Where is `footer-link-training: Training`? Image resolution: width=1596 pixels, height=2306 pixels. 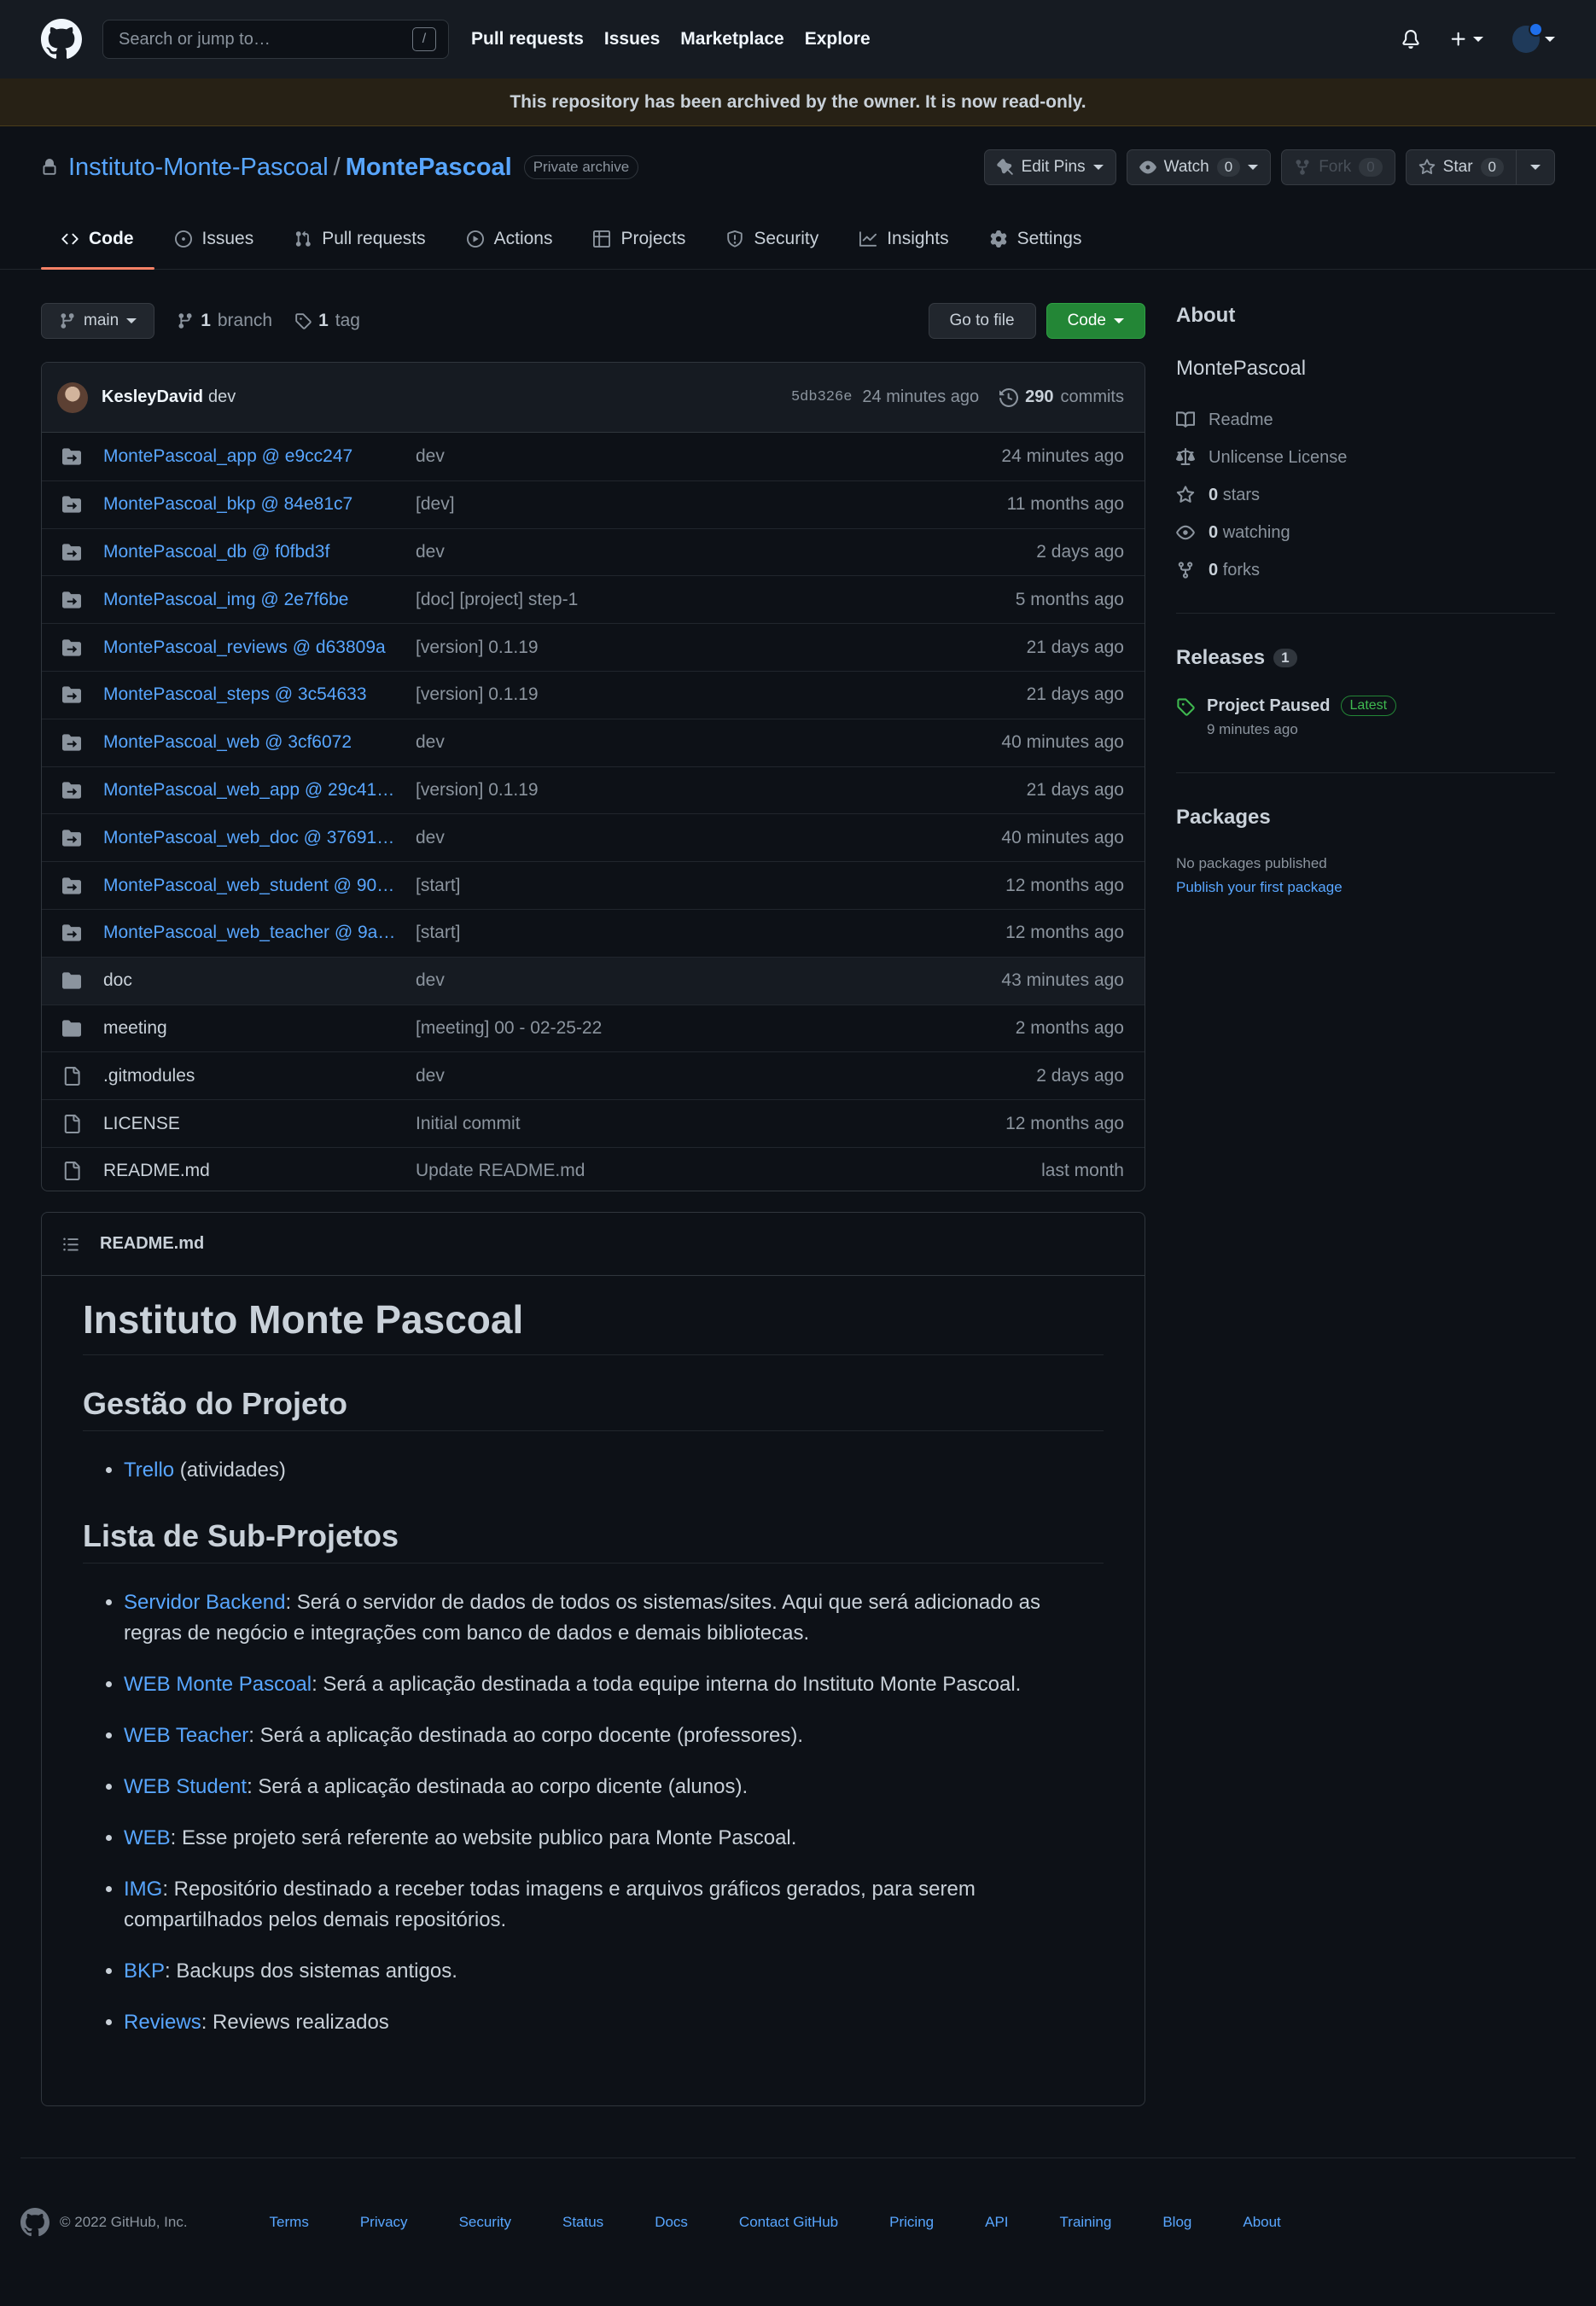
footer-link-training: Training is located at coordinates (1086, 2222).